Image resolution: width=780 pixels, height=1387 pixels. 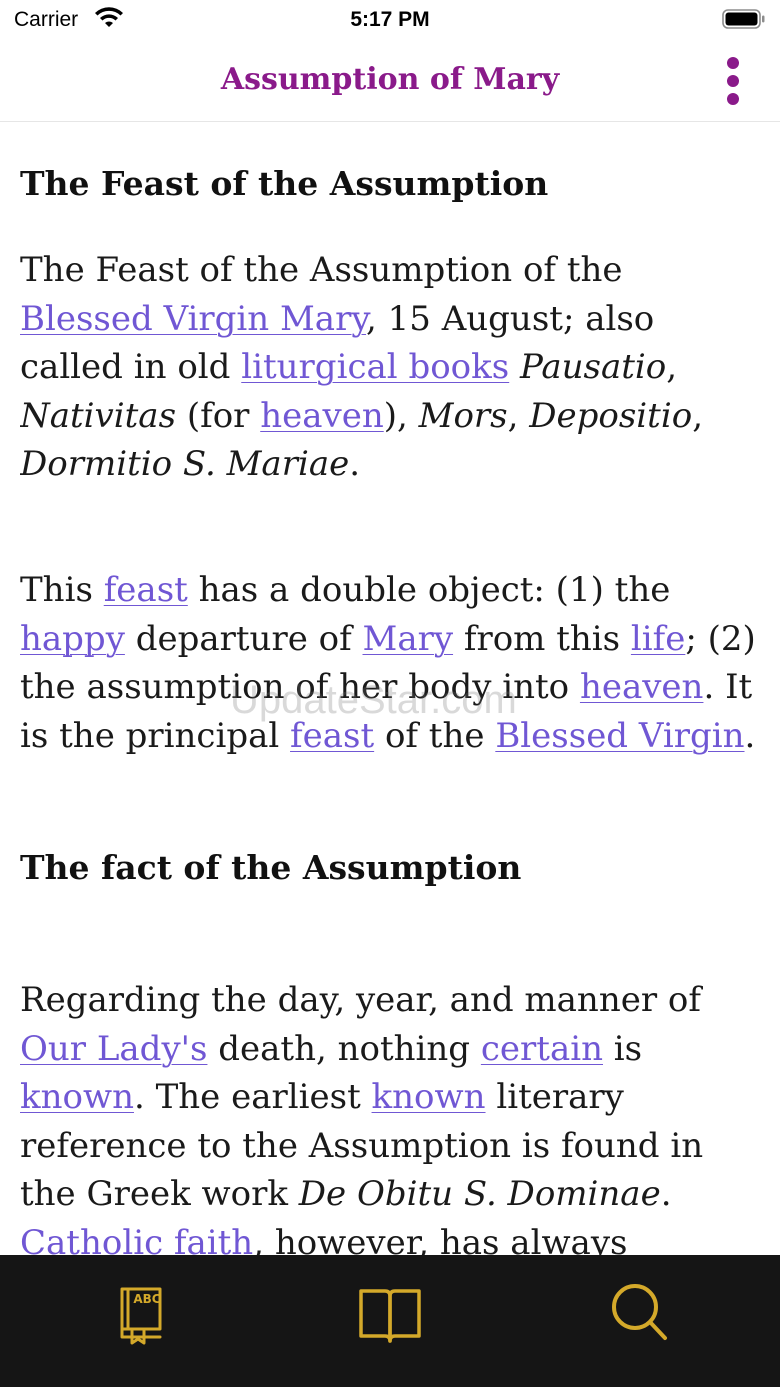 I want to click on italic-term: Dormitio S. Mariae, so click(x=185, y=464).